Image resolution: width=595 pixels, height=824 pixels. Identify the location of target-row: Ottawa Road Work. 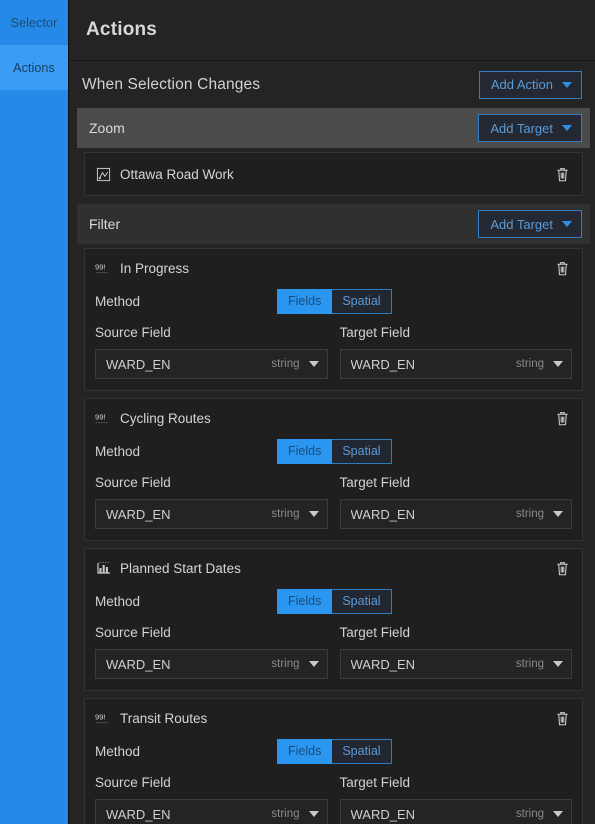
(333, 174).